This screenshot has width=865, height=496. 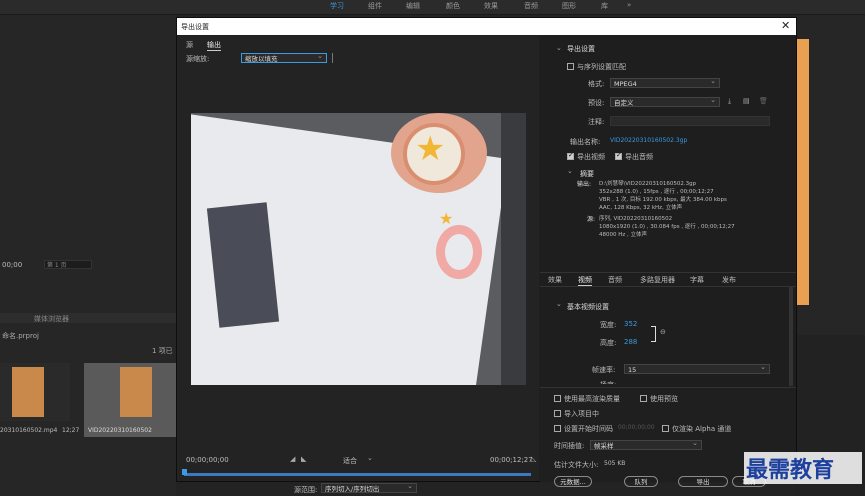 I want to click on program-timecode: 00;00, so click(x=12, y=265).